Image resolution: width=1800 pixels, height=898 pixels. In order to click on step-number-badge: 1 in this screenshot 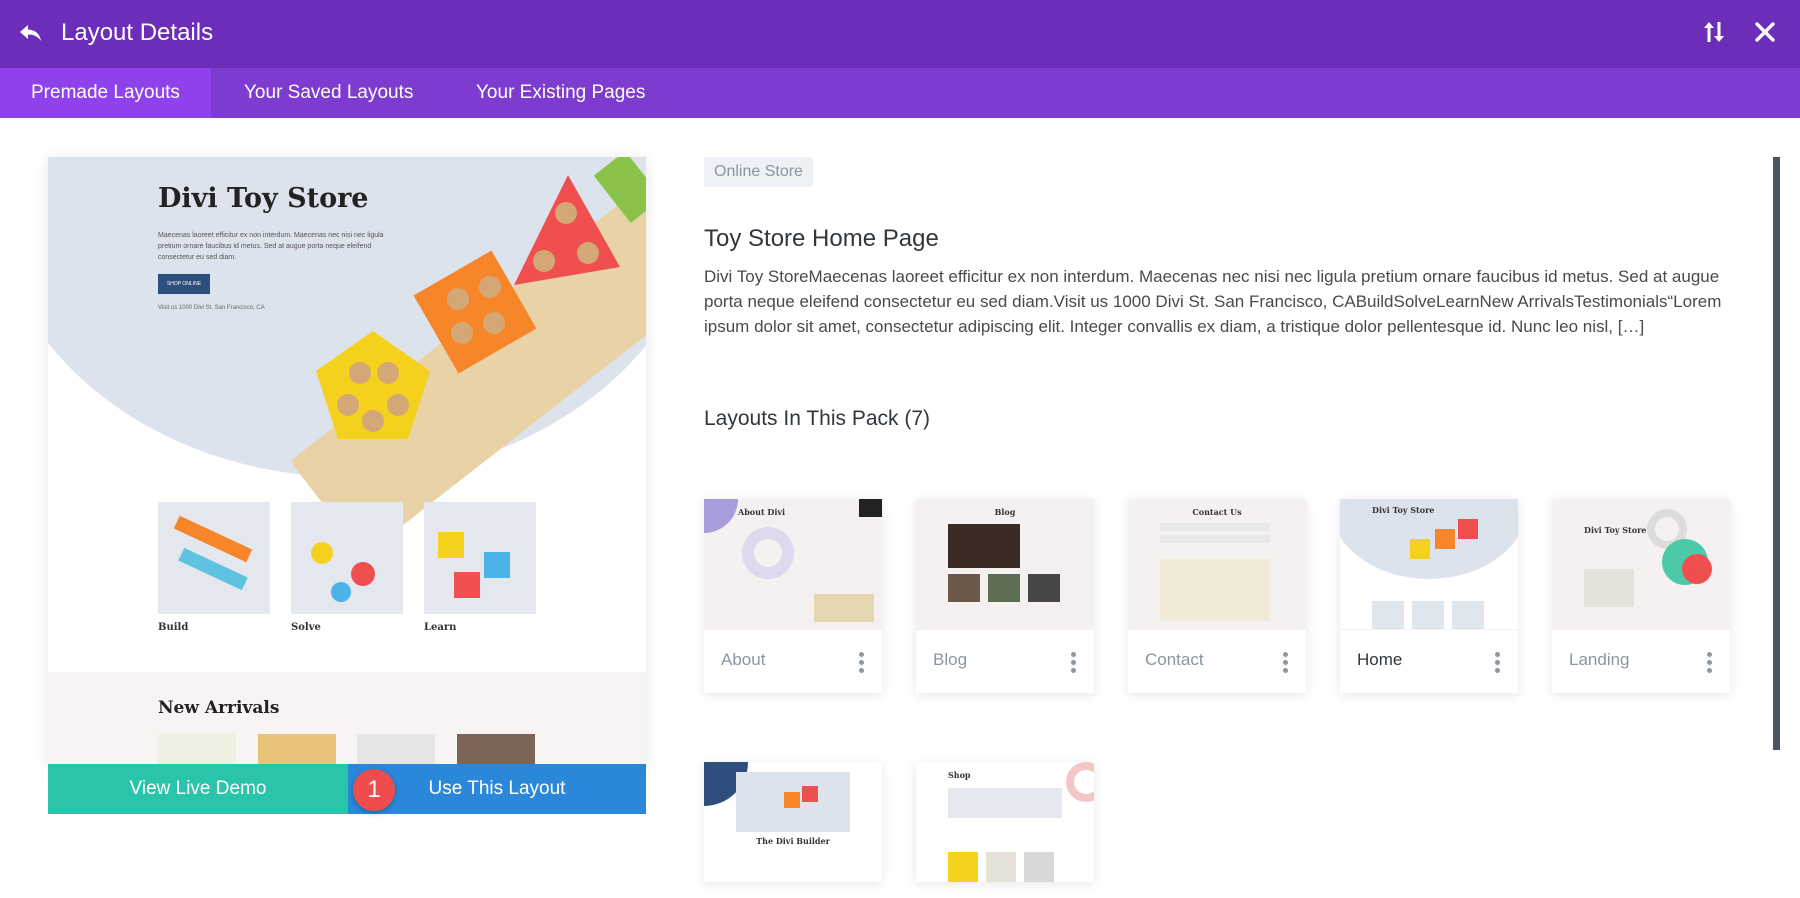, I will do `click(374, 790)`.